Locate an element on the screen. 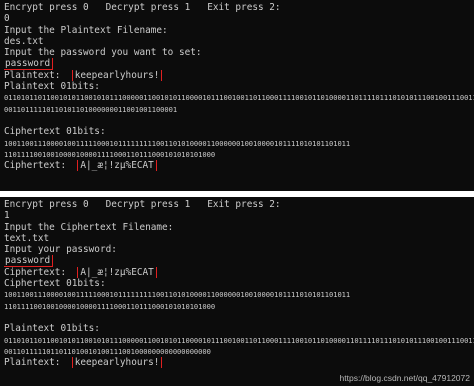 This screenshot has height=386, width=474. filename-value: text.txt is located at coordinates (27, 238).